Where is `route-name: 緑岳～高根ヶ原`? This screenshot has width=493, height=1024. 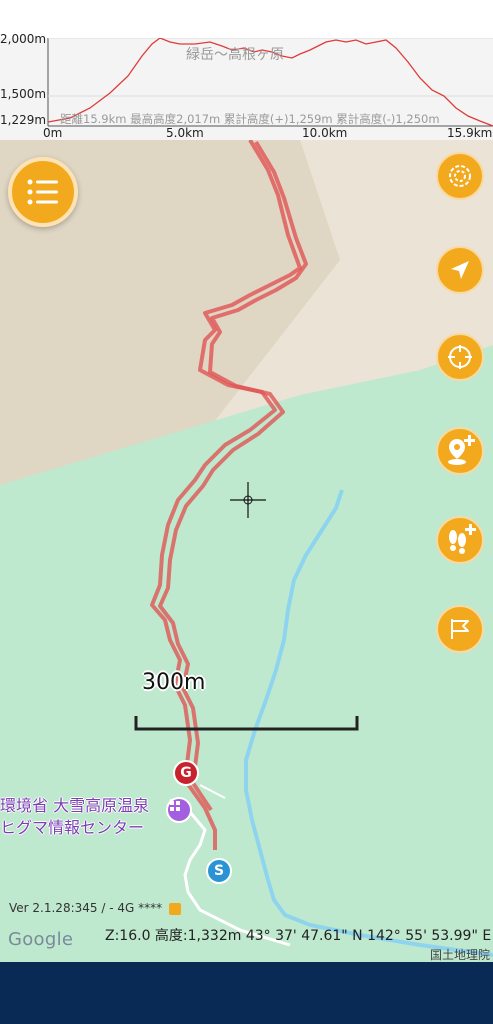 route-name: 緑岳～高根ヶ原 is located at coordinates (235, 55).